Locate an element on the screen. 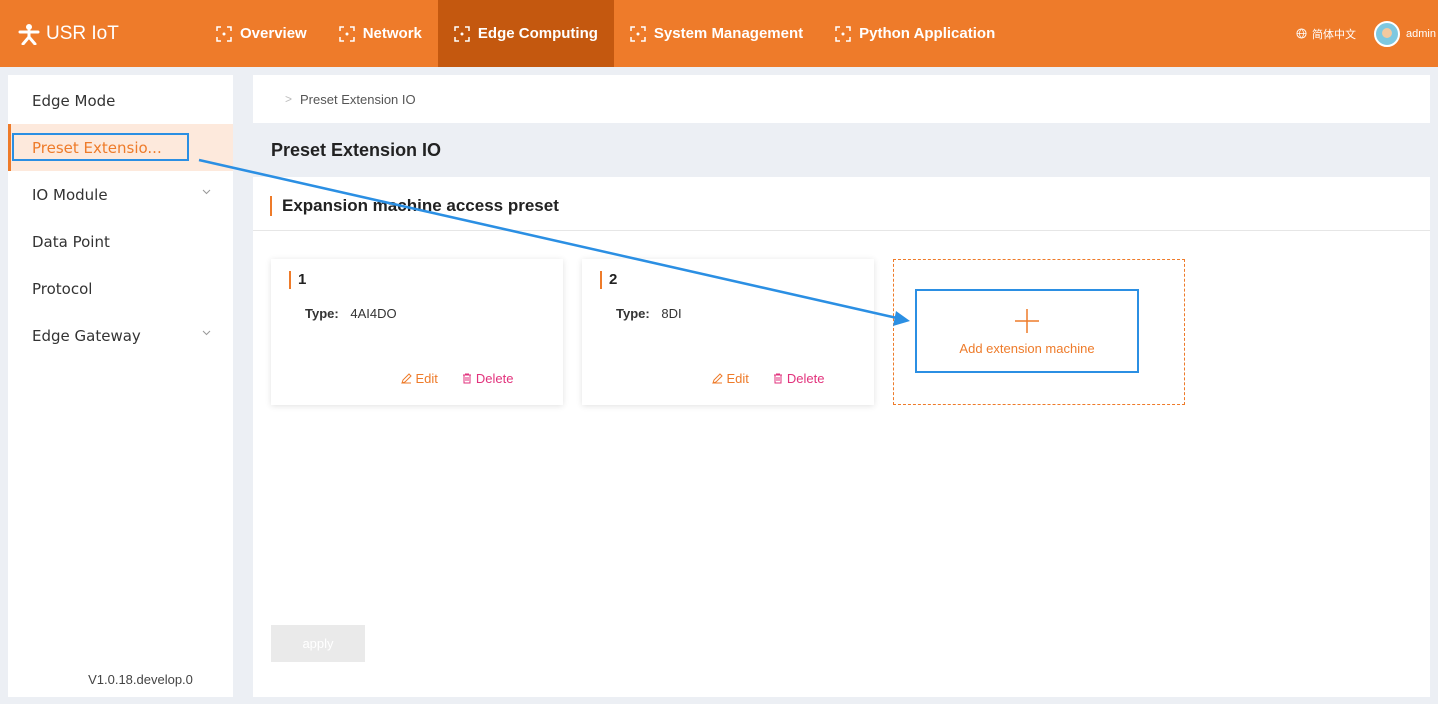 The width and height of the screenshot is (1438, 704). nav-edge-computing: Edge Computing is located at coordinates (525, 33).